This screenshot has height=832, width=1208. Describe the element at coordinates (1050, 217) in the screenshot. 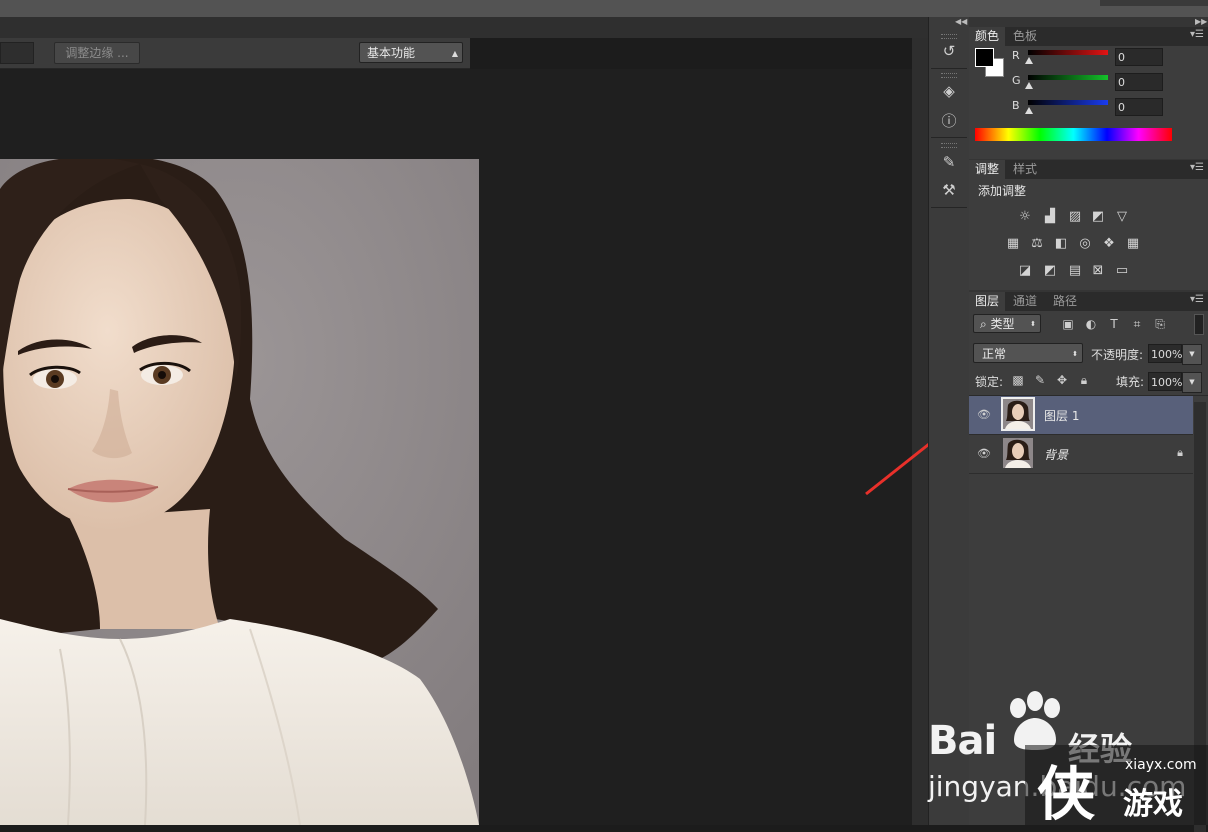

I see `levels-icon: ▟` at that location.